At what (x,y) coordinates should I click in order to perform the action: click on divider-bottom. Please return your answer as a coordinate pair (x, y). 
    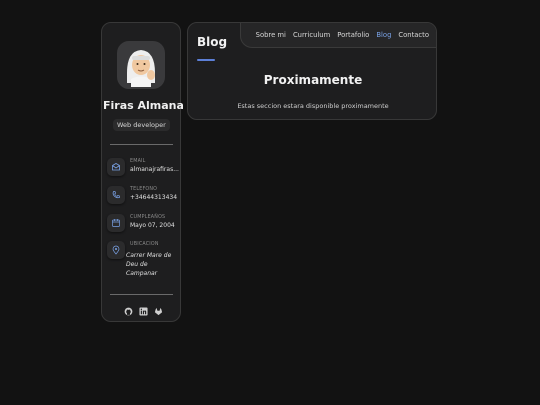
    Looking at the image, I should click on (141, 294).